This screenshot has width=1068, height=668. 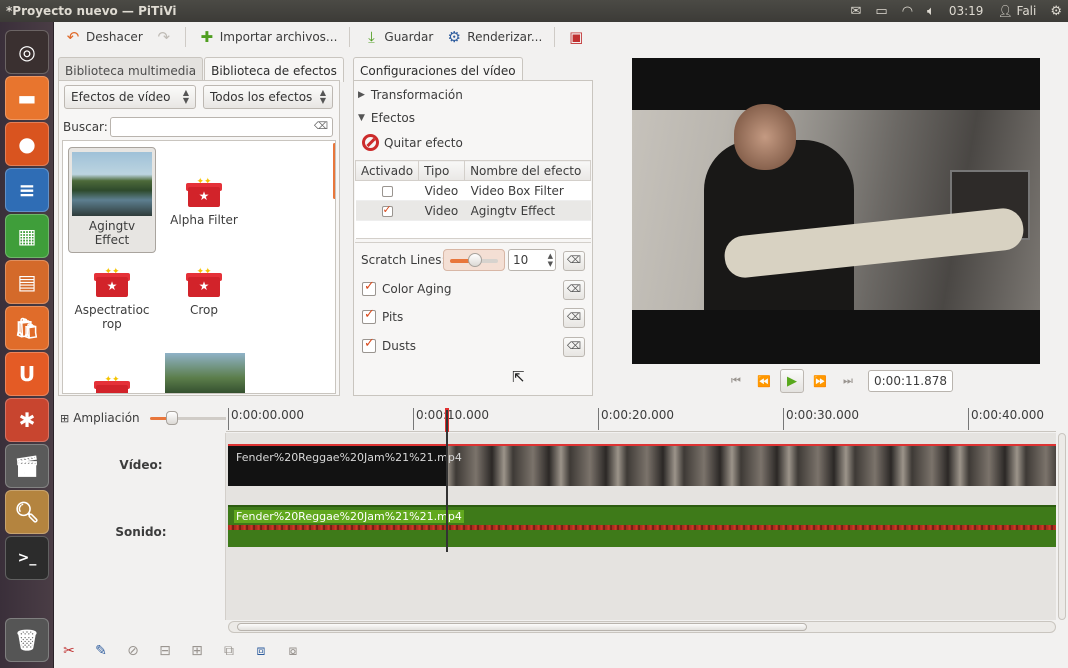 What do you see at coordinates (261, 651) in the screenshot?
I see `group-icon: ⧈` at bounding box center [261, 651].